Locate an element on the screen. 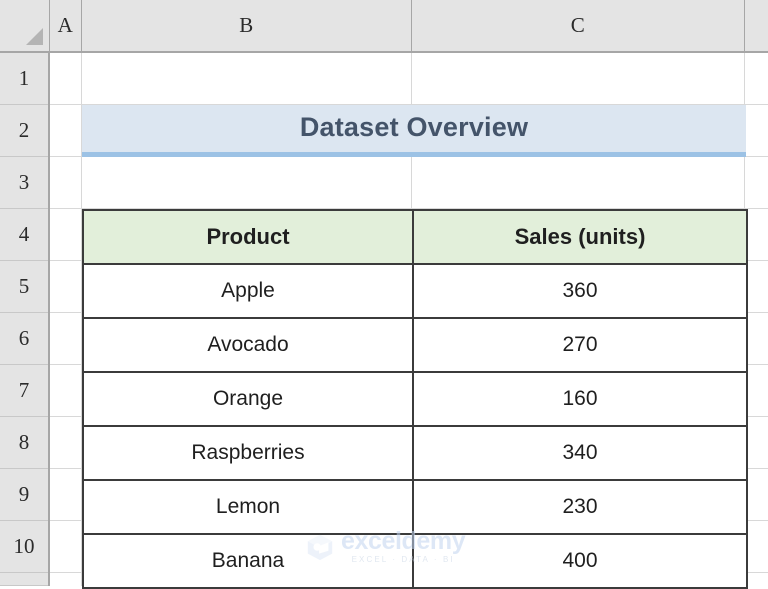  column-header-sales: Sales (units) is located at coordinates (580, 237).